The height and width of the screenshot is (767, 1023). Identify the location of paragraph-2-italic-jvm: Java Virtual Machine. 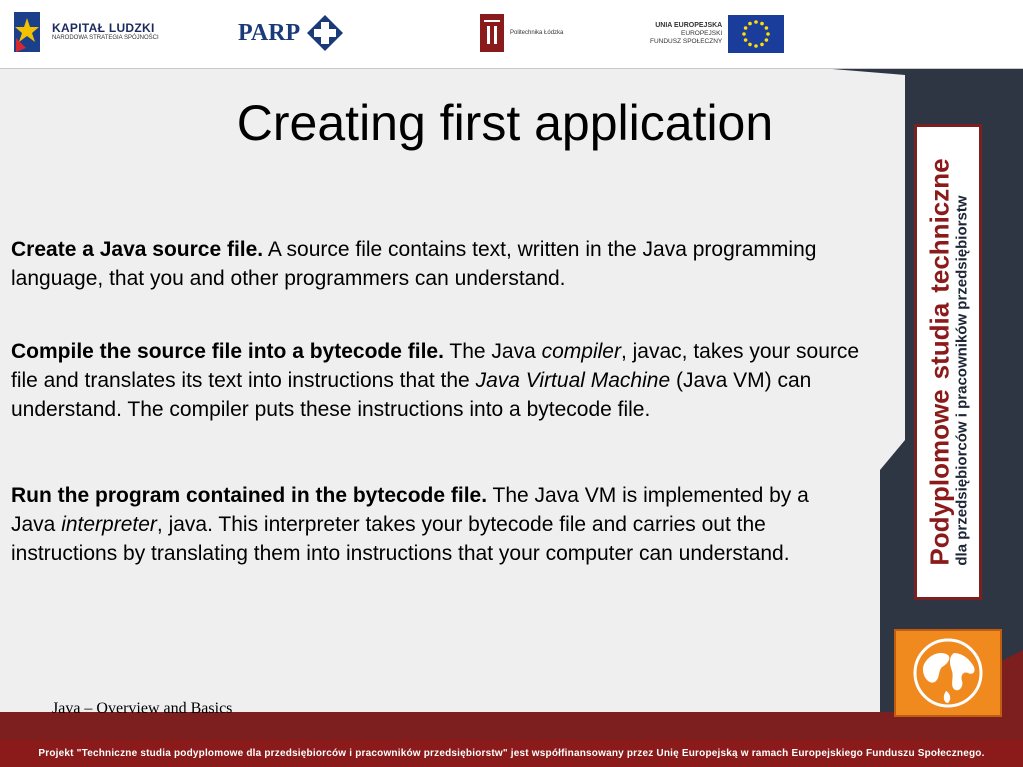
(573, 380).